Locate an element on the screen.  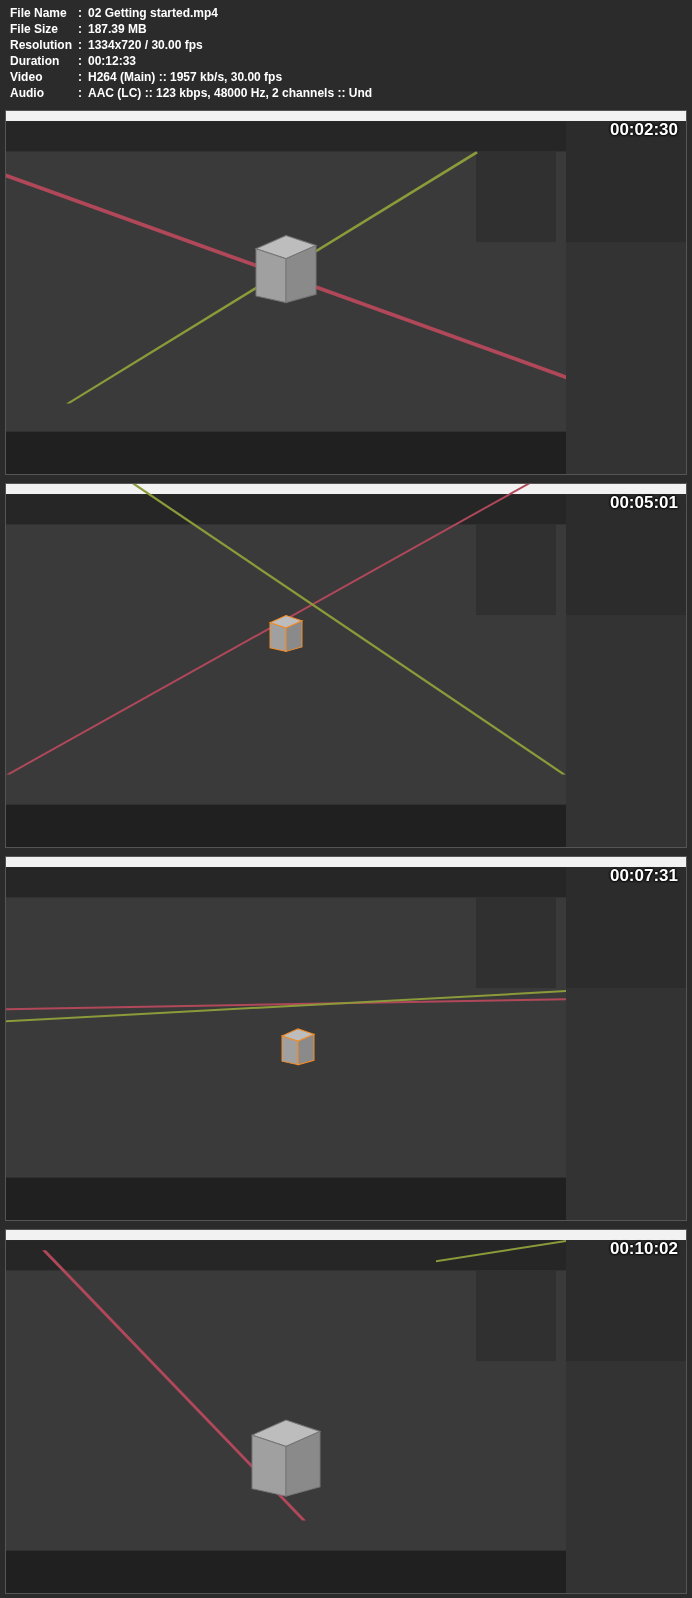
info-value: 187.39 MB is located at coordinates (118, 29).